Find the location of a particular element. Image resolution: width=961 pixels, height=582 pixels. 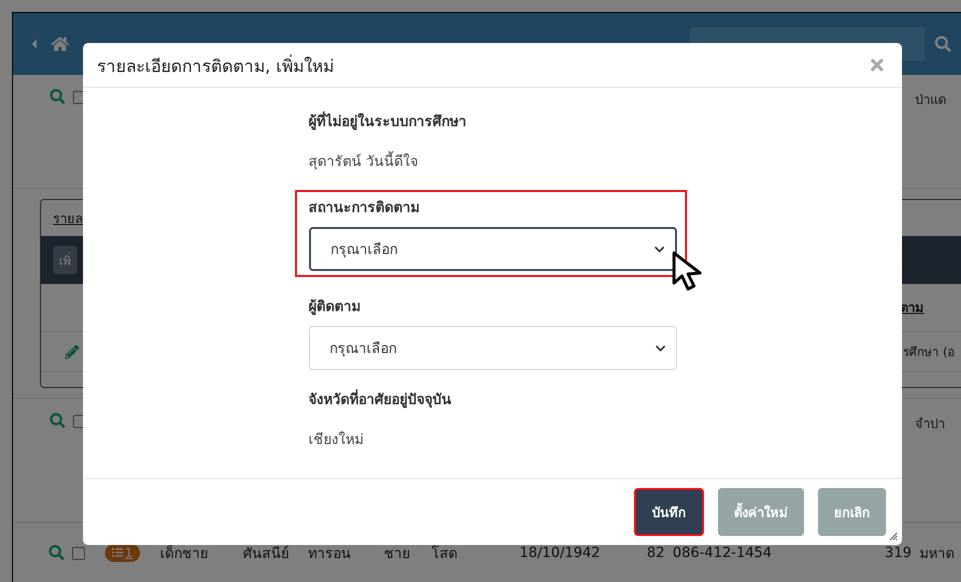

dialog-title: รายละเอียดการติดตาม, เพิ่มใหม่ is located at coordinates (215, 66).